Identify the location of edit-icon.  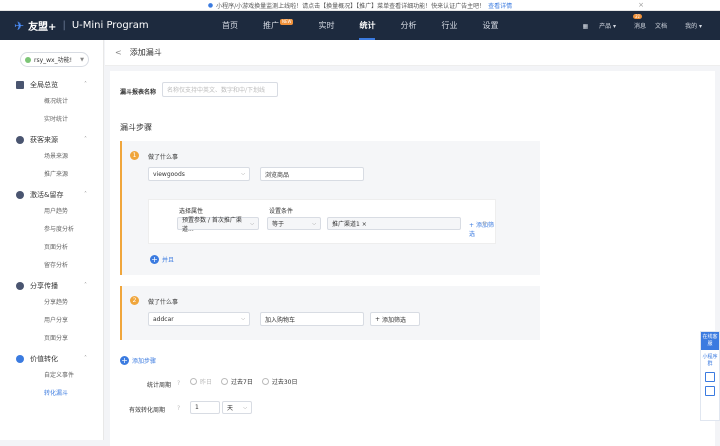
(710, 377).